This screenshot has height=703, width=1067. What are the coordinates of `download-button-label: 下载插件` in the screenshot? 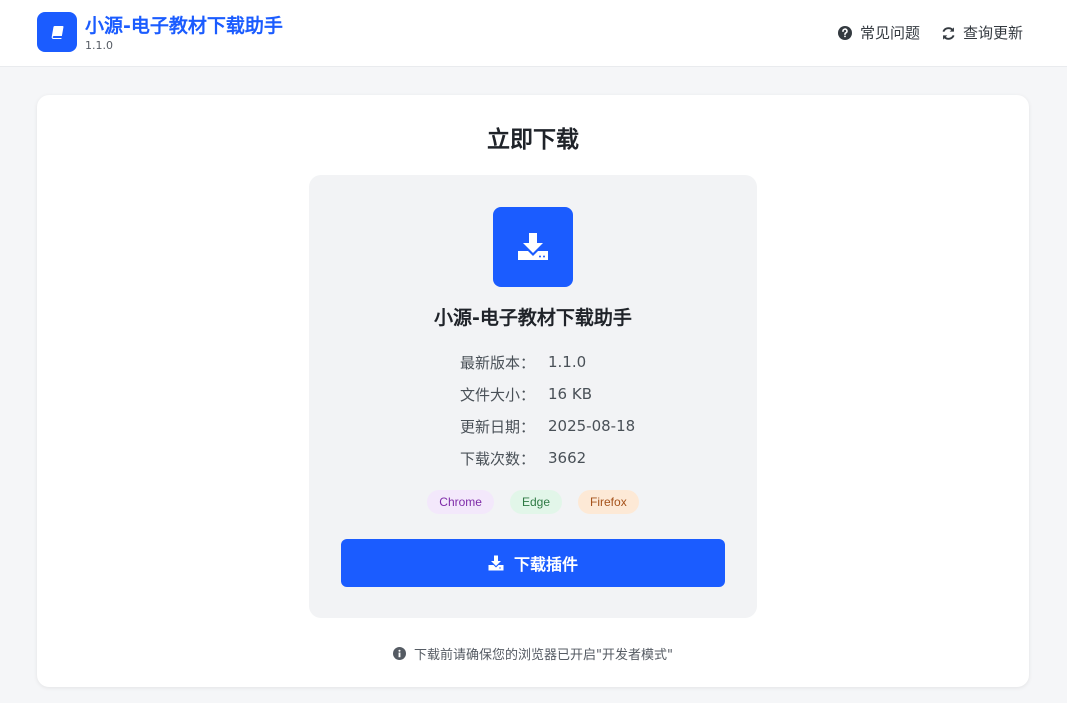 It's located at (545, 564).